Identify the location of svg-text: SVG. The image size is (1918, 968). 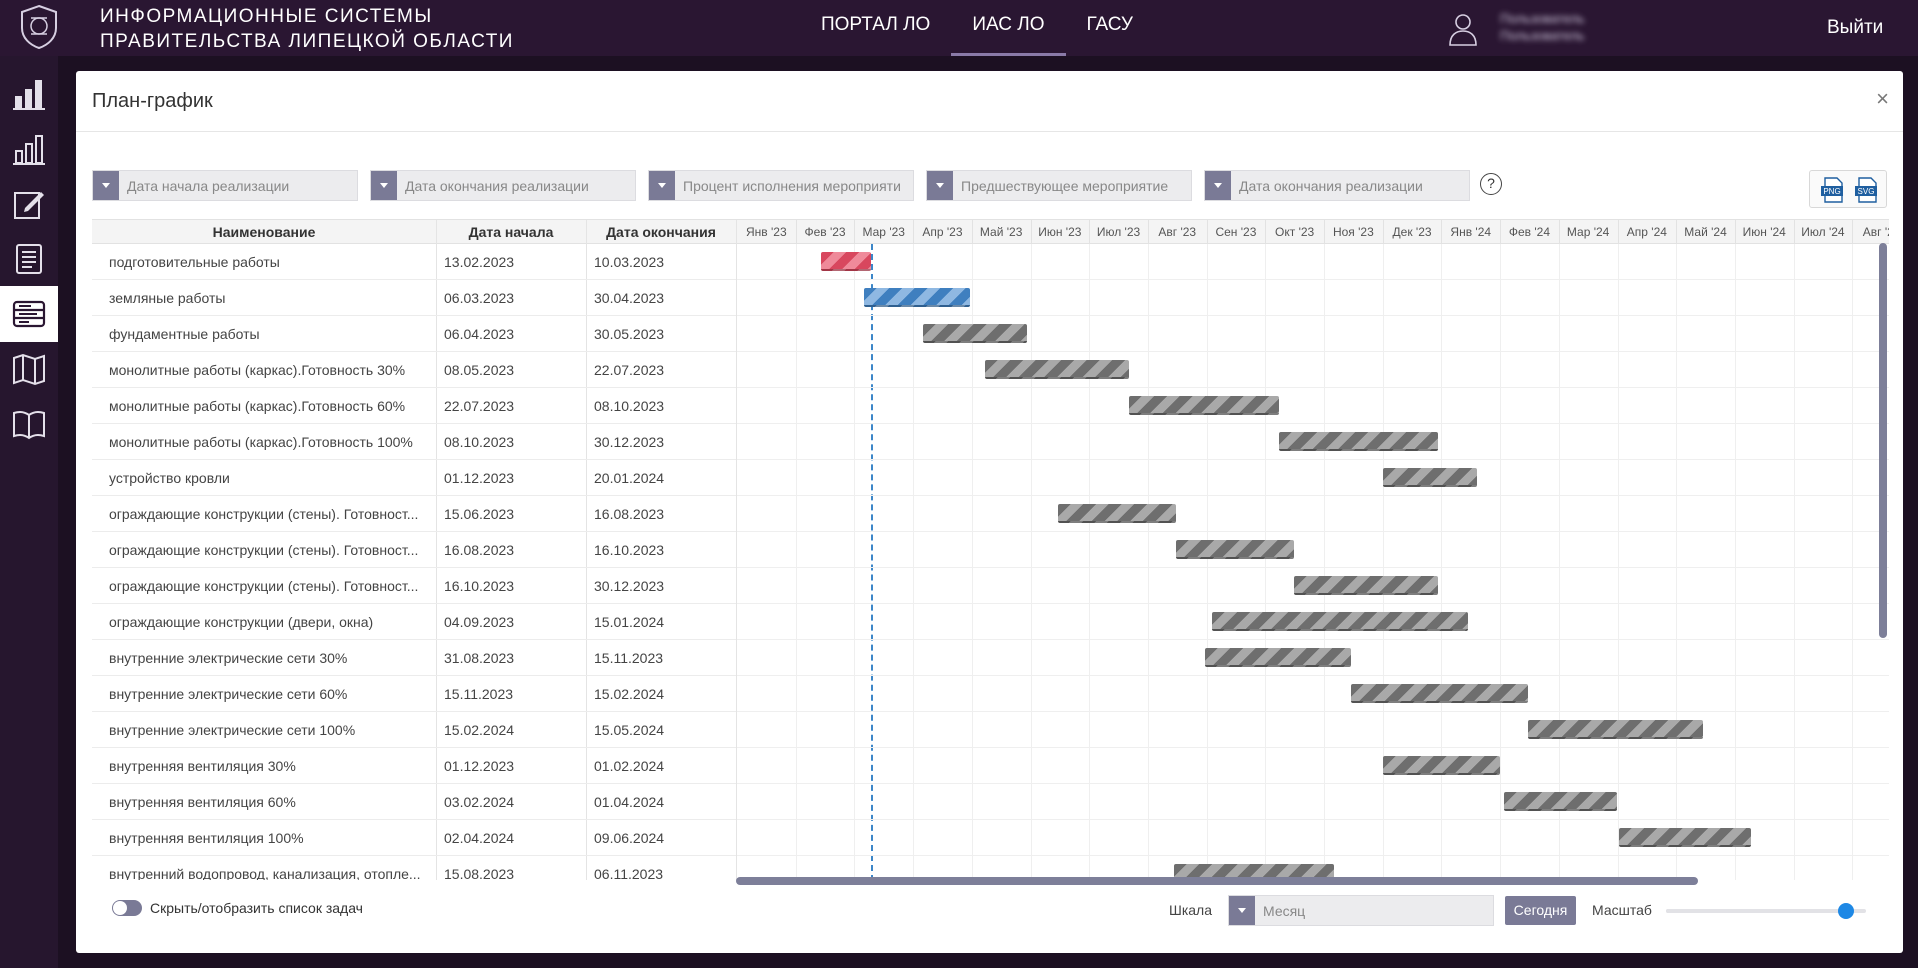
(1866, 191).